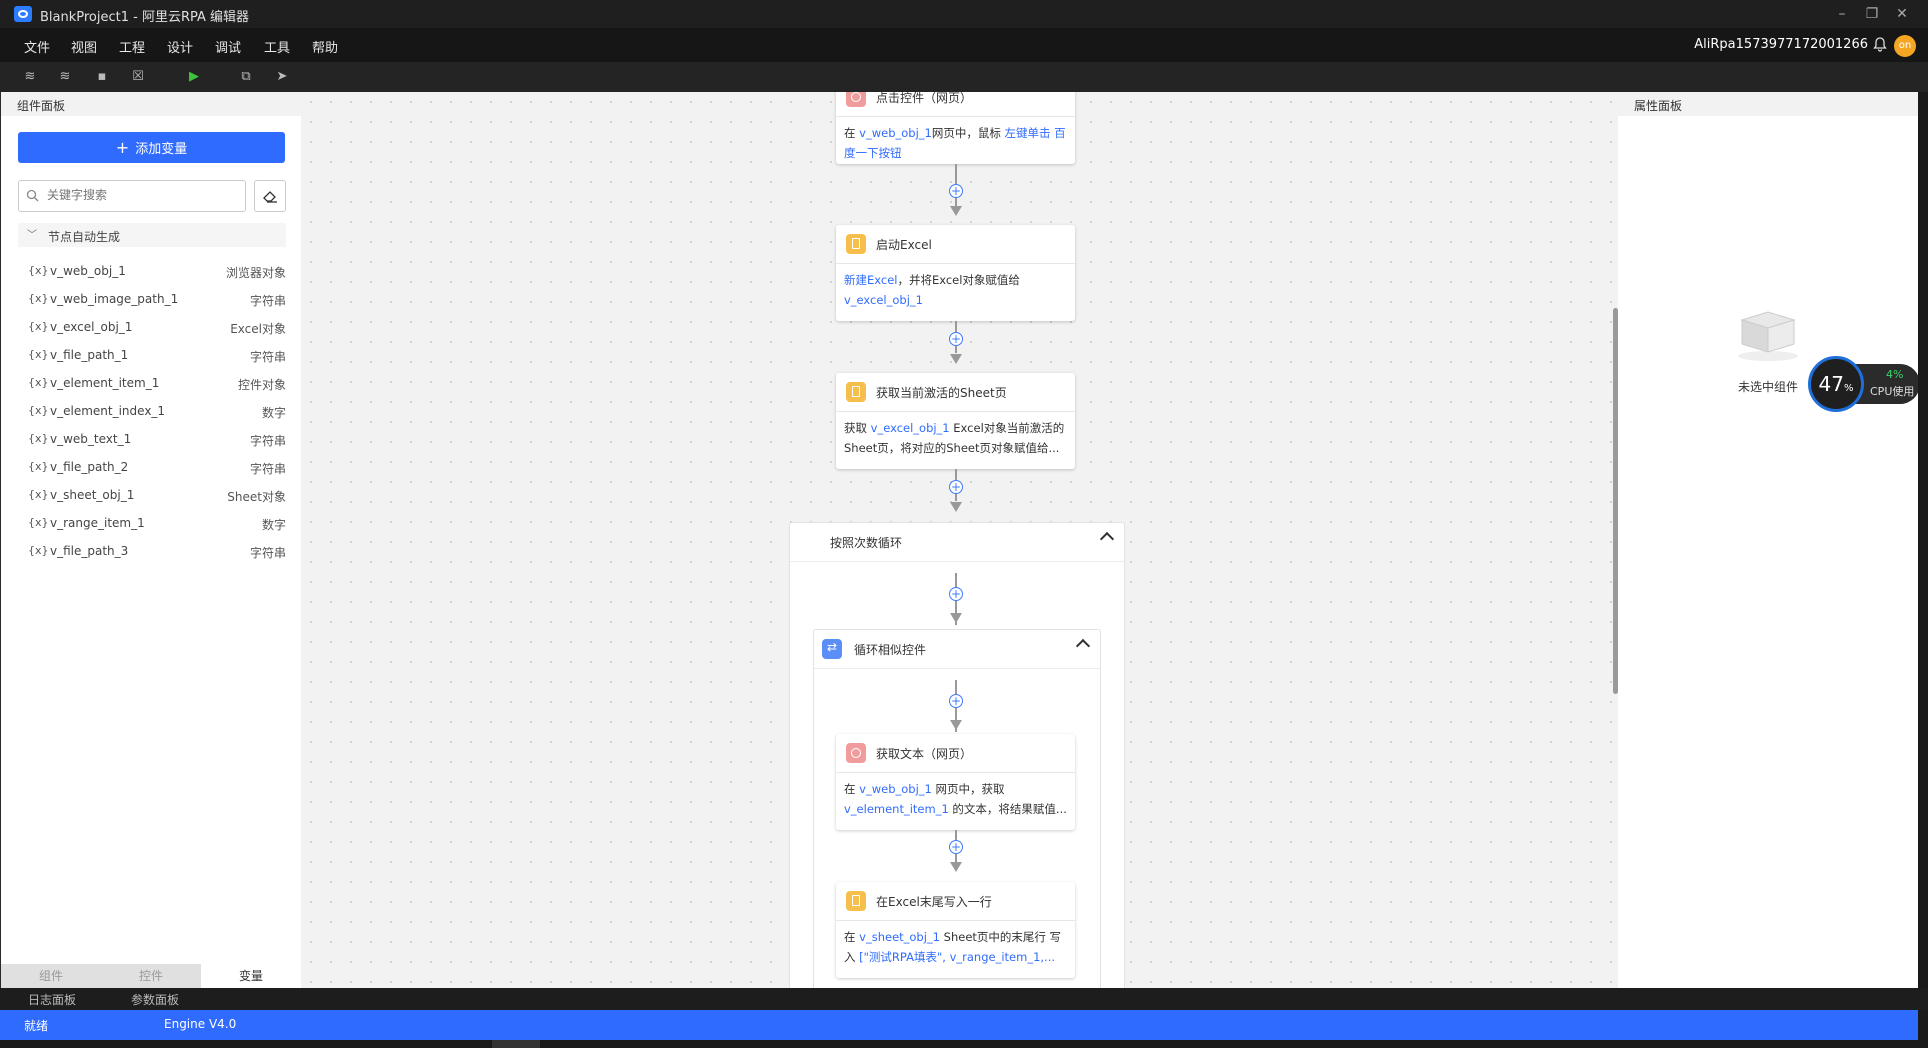  What do you see at coordinates (924, 98) in the screenshot?
I see `node-title: 点击控件（网页）` at bounding box center [924, 98].